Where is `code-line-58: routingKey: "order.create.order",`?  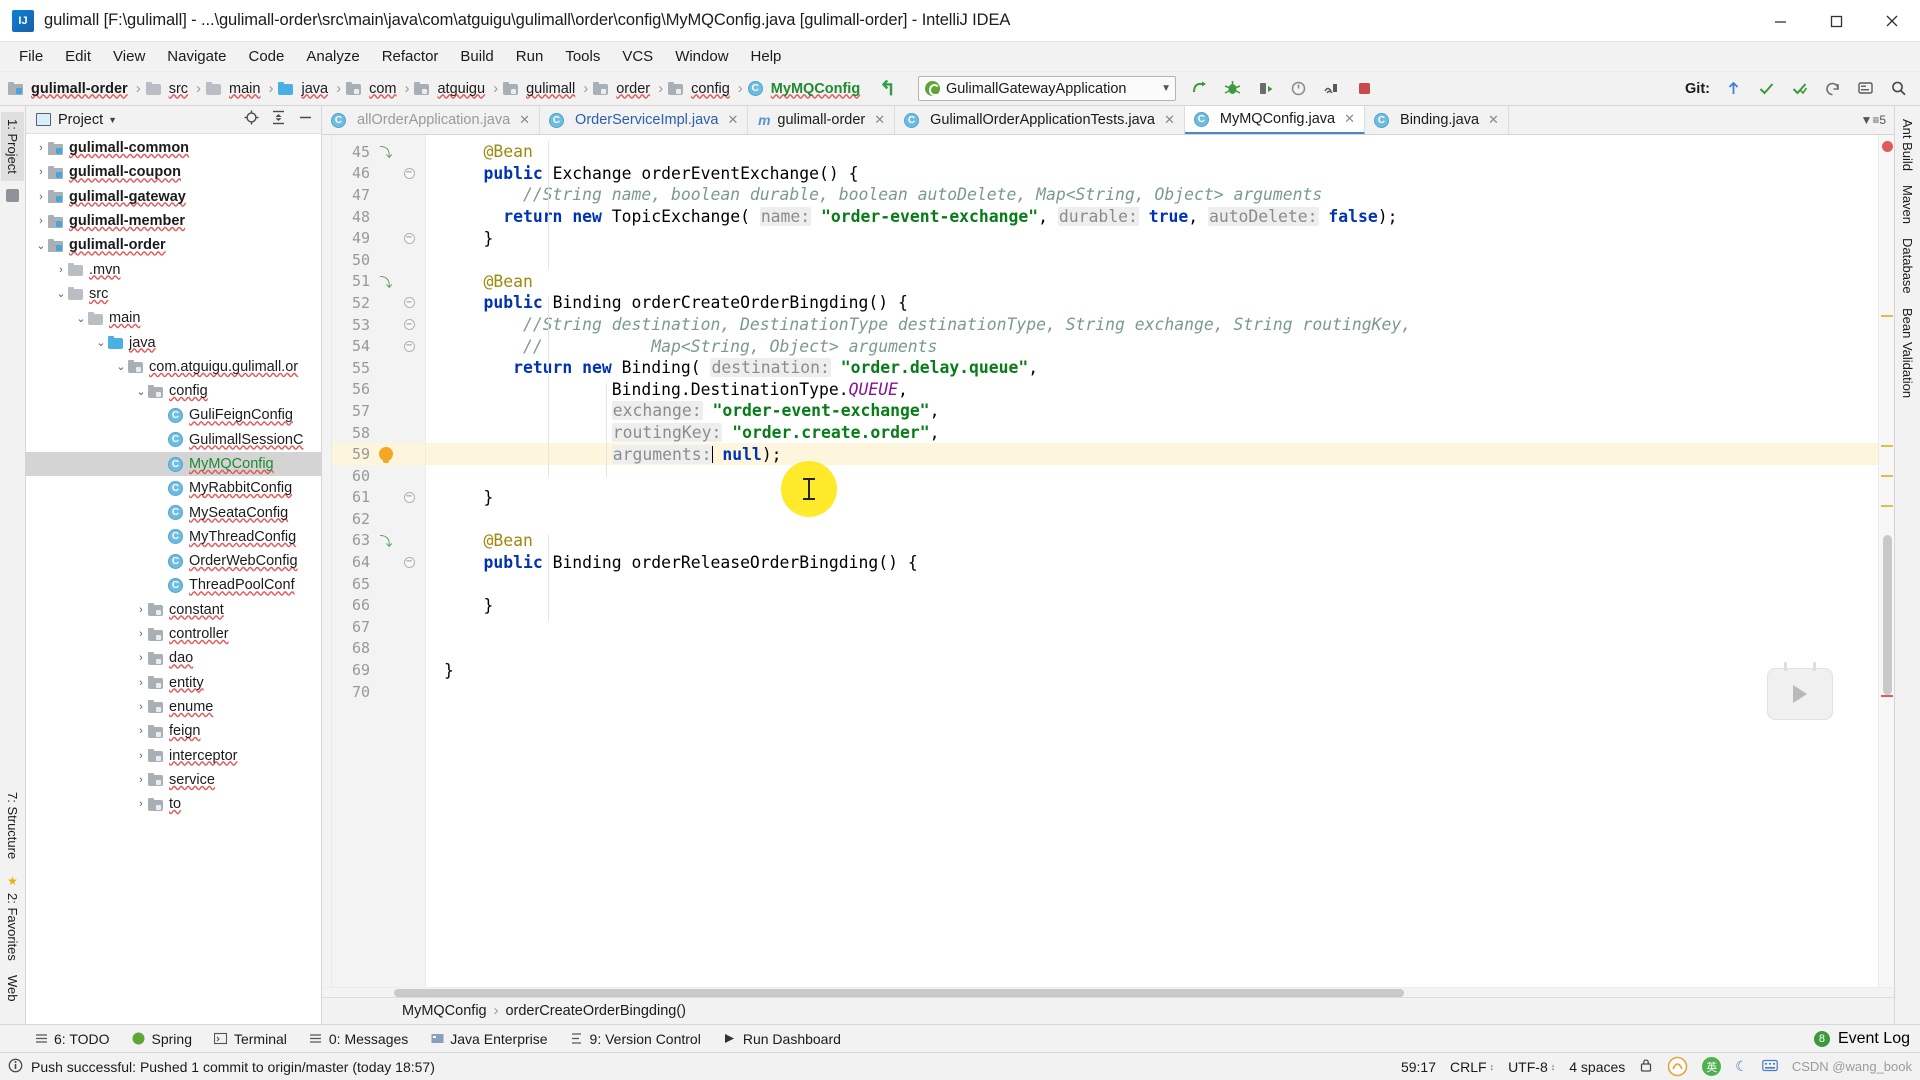
code-line-58: routingKey: "order.create.order", is located at coordinates (1152, 433).